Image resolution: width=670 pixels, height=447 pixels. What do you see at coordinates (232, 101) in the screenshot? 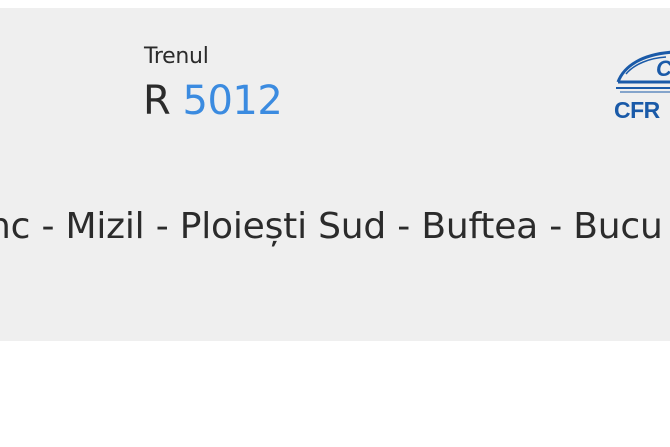
I see `train-number-value: 5012` at bounding box center [232, 101].